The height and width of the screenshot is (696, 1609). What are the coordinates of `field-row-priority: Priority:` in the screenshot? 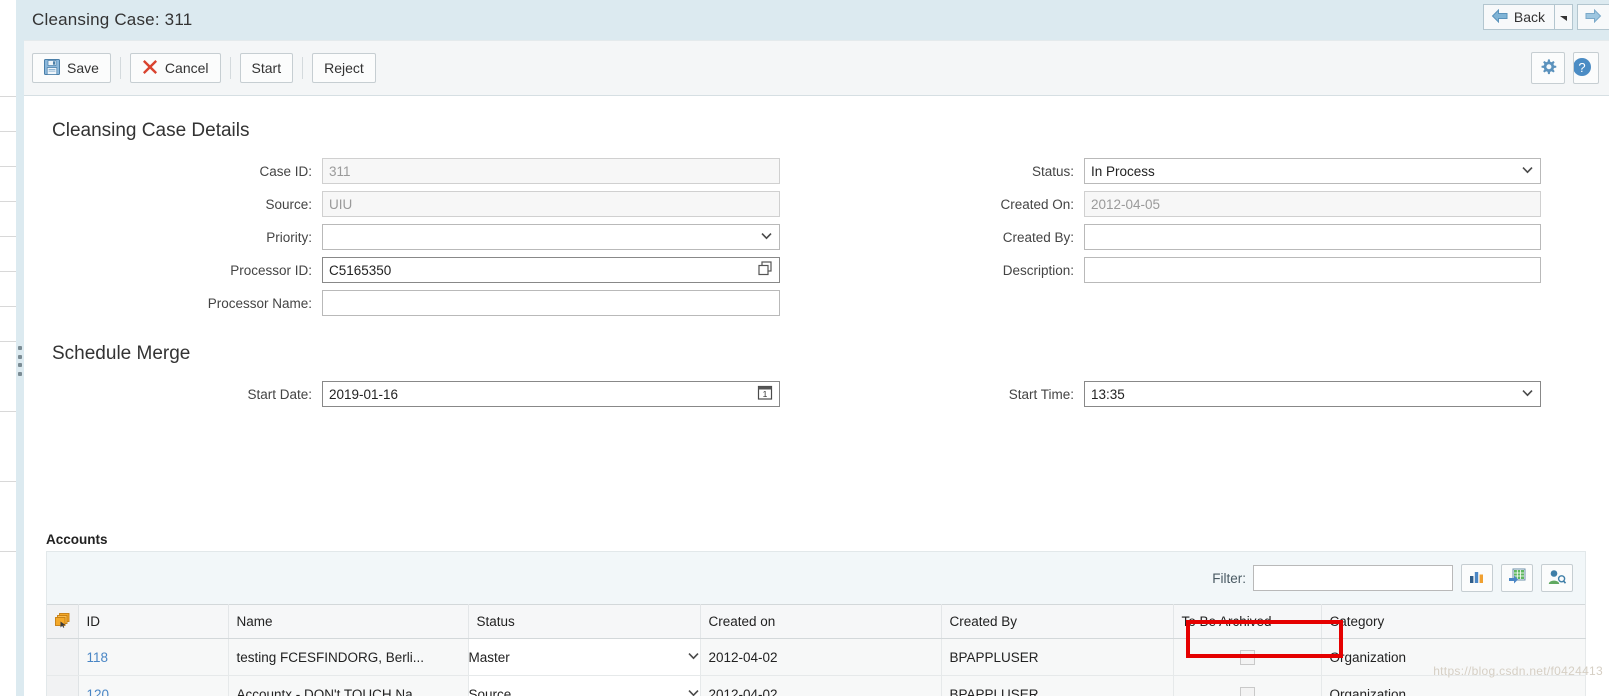 It's located at (416, 237).